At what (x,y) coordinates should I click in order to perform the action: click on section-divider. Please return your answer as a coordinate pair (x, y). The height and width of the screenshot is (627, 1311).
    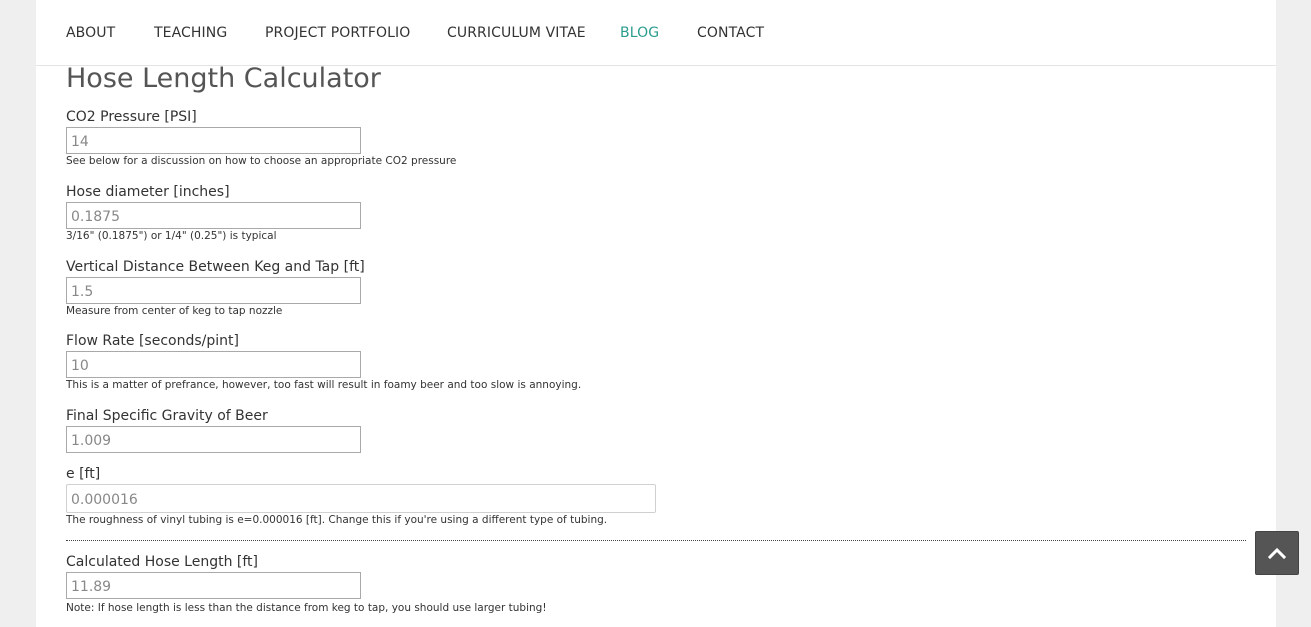
    Looking at the image, I should click on (656, 540).